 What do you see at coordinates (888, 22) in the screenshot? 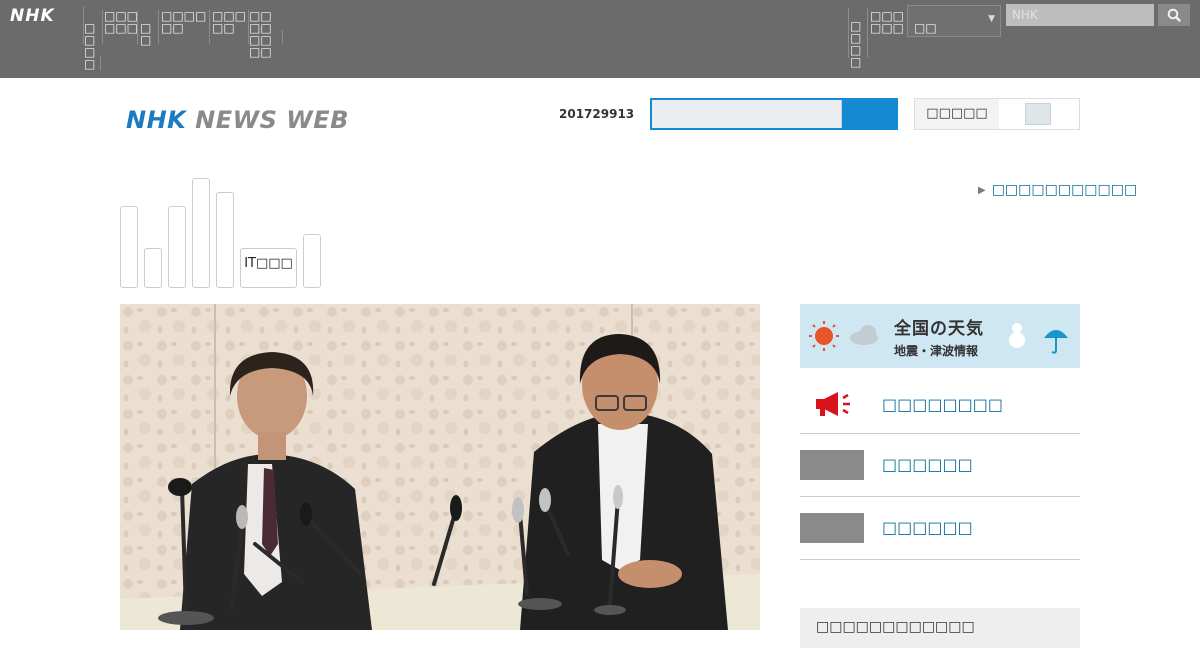
I see `nav-right-item-2: □□□□□□` at bounding box center [888, 22].